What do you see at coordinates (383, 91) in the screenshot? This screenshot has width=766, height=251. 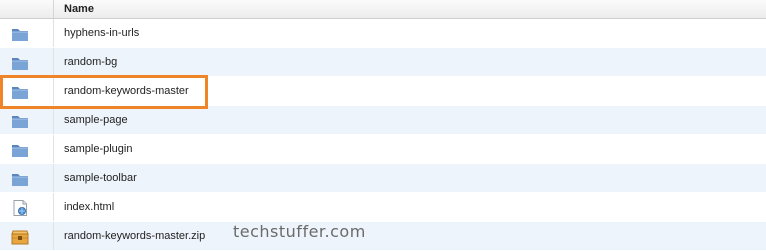 I see `file-row-random-keywords-master: random-keywords-master` at bounding box center [383, 91].